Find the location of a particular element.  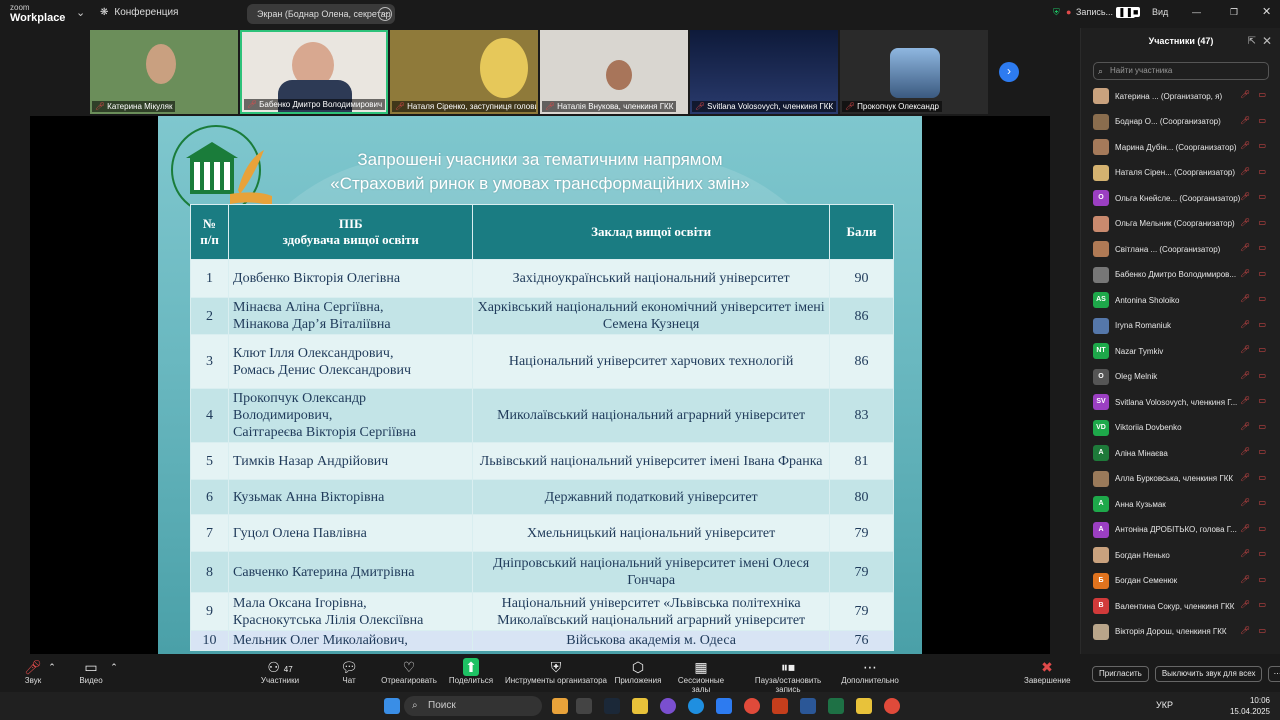

chat-button: 💬︎ Чат is located at coordinates (349, 671).